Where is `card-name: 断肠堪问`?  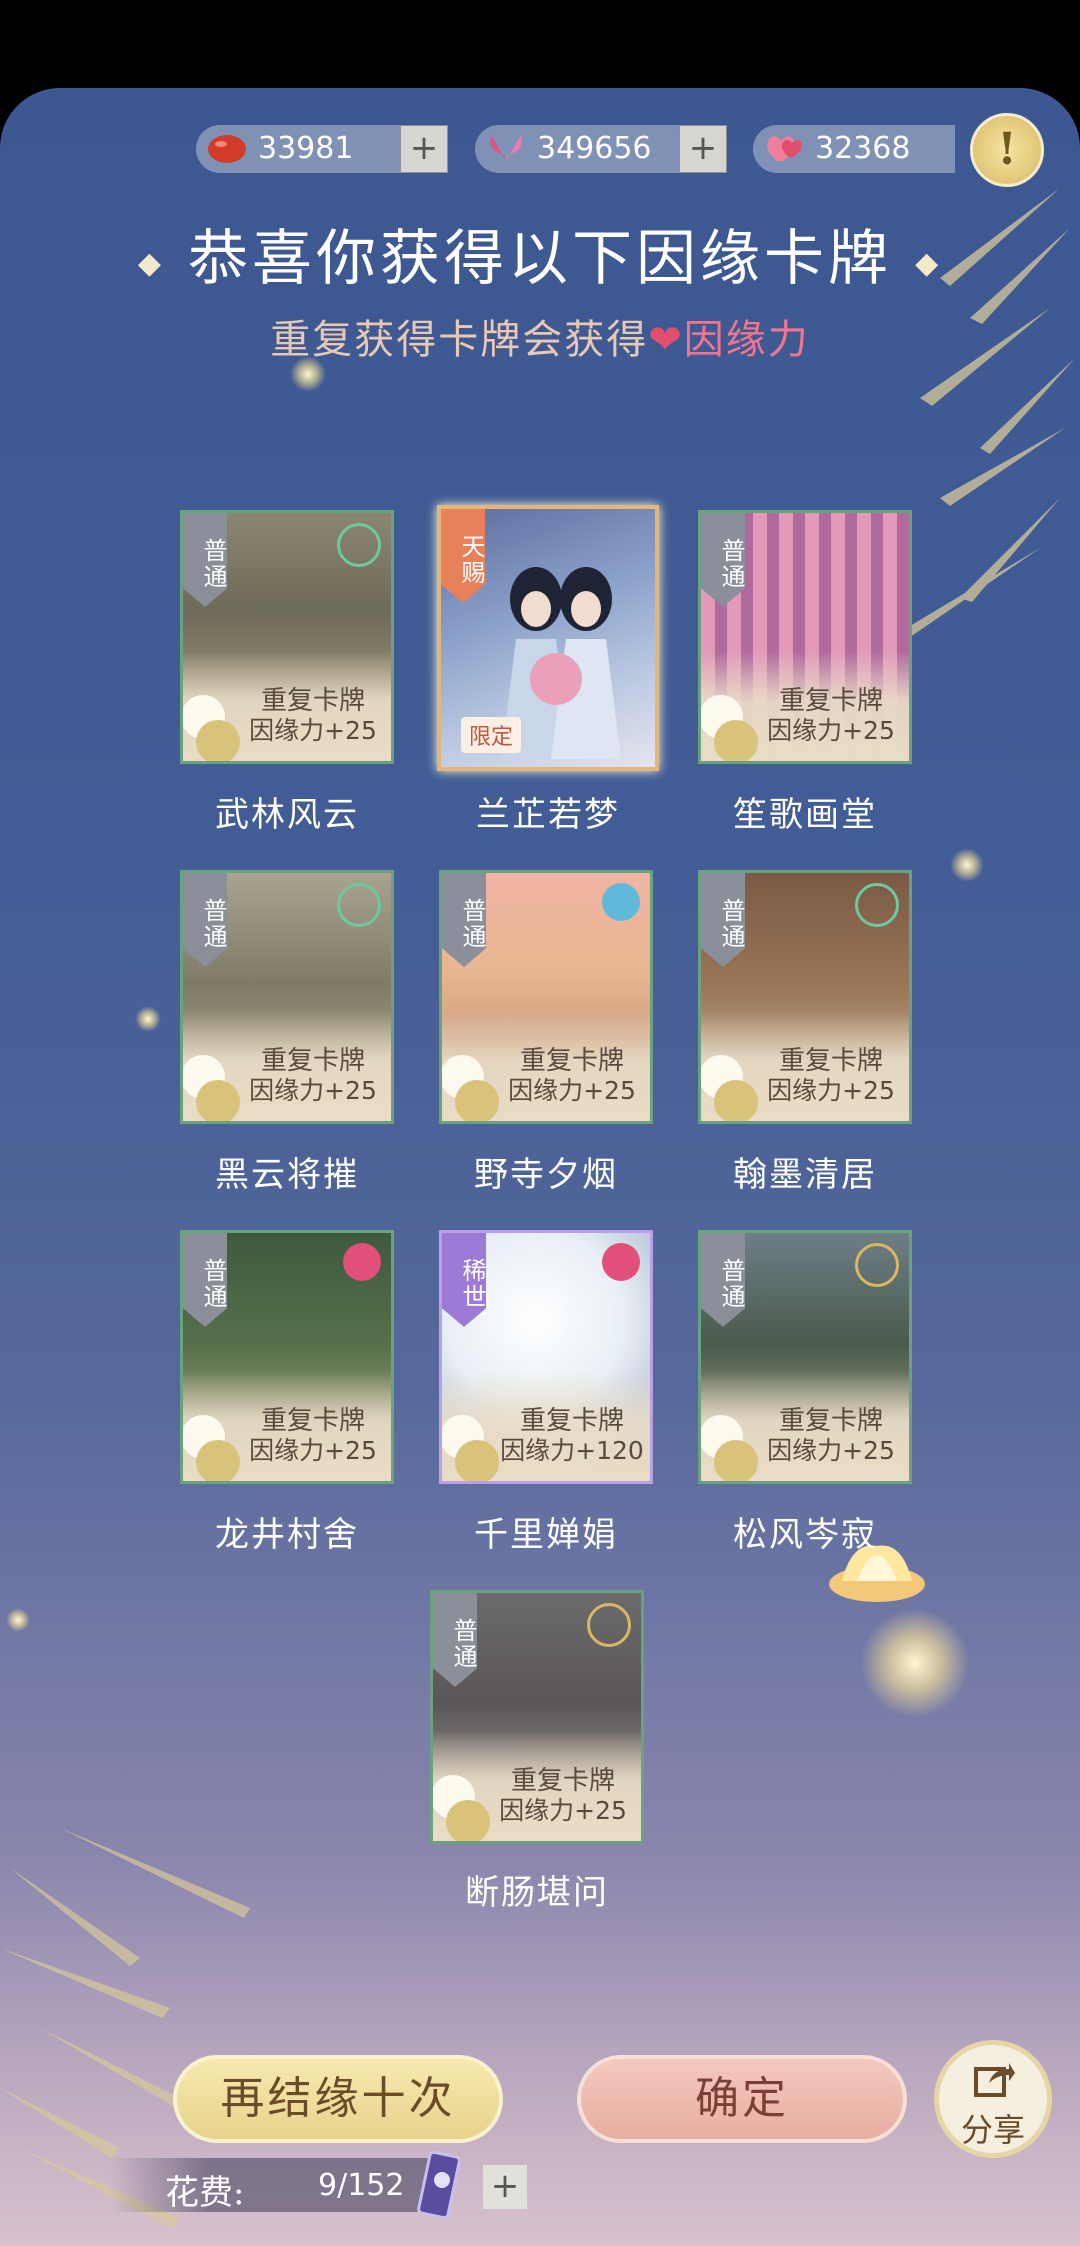
card-name: 断肠堪问 is located at coordinates (537, 1893).